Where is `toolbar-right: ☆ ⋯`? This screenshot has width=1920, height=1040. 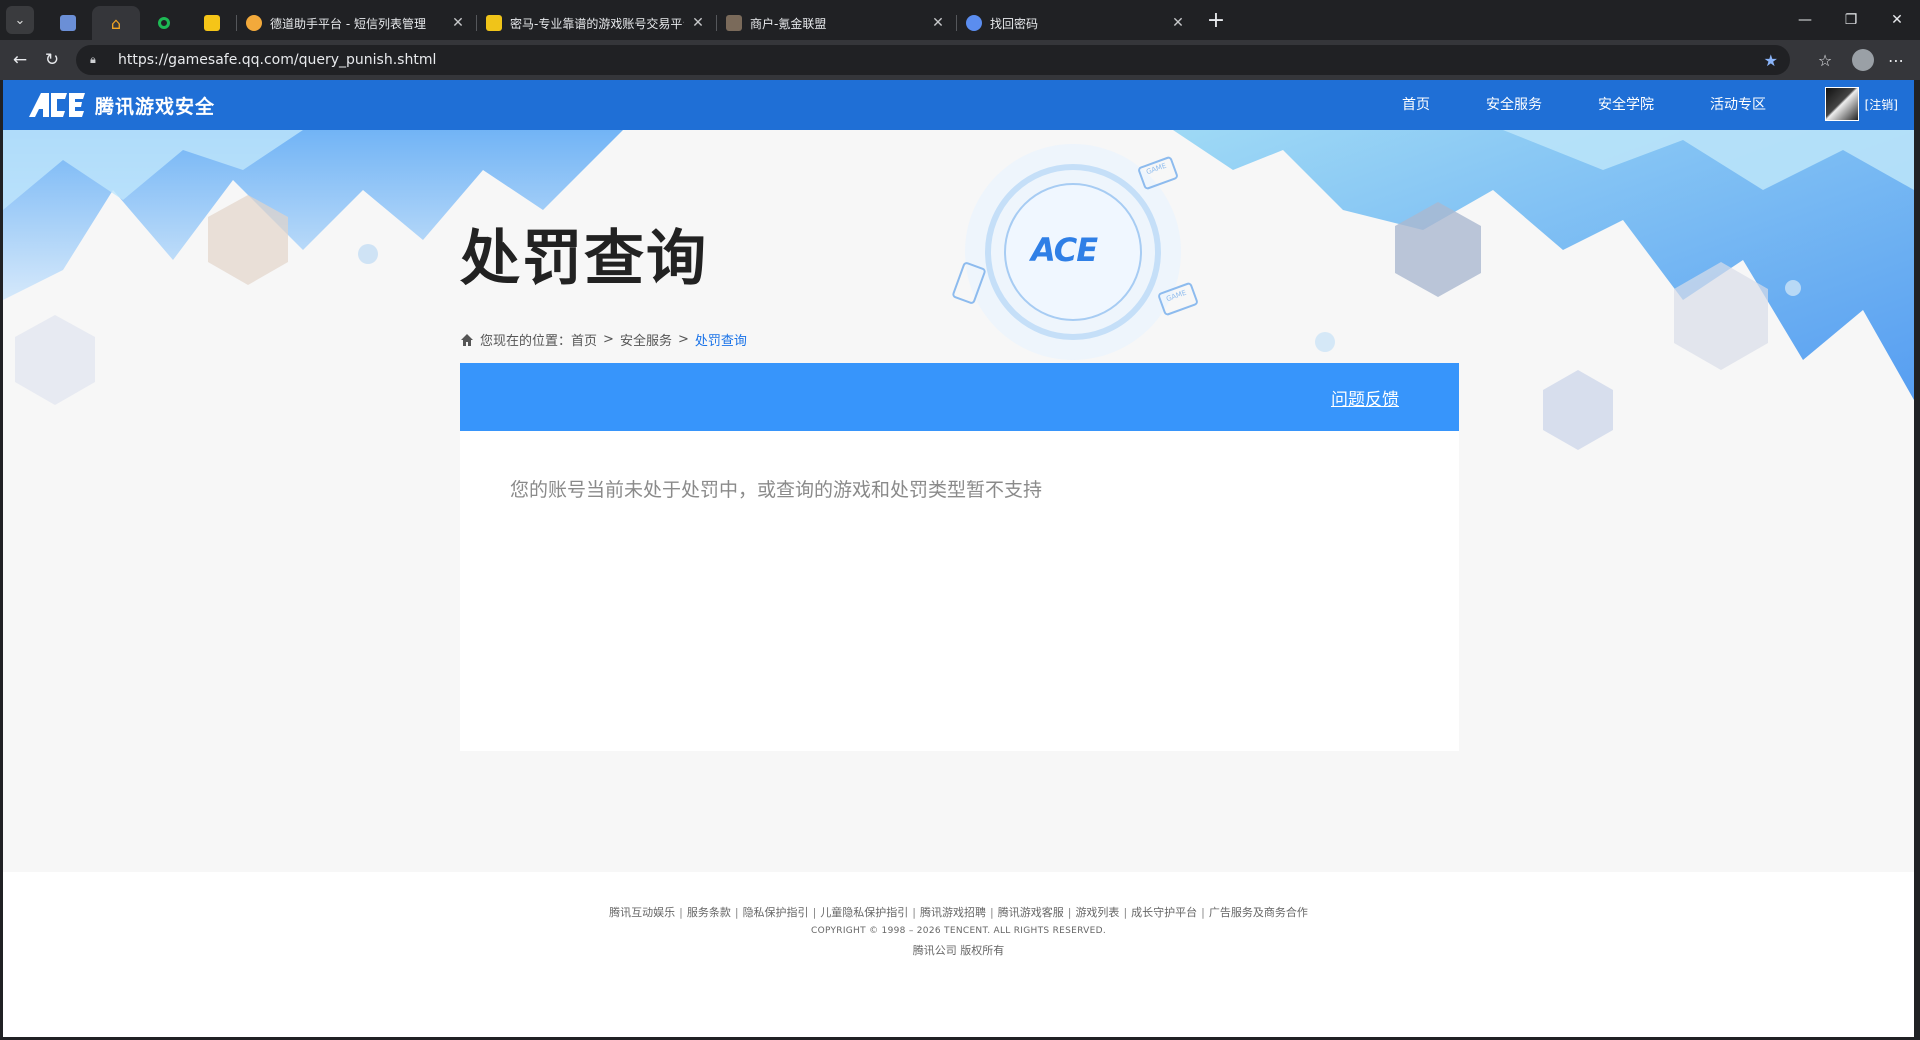
toolbar-right: ☆ ⋯ is located at coordinates (1860, 60).